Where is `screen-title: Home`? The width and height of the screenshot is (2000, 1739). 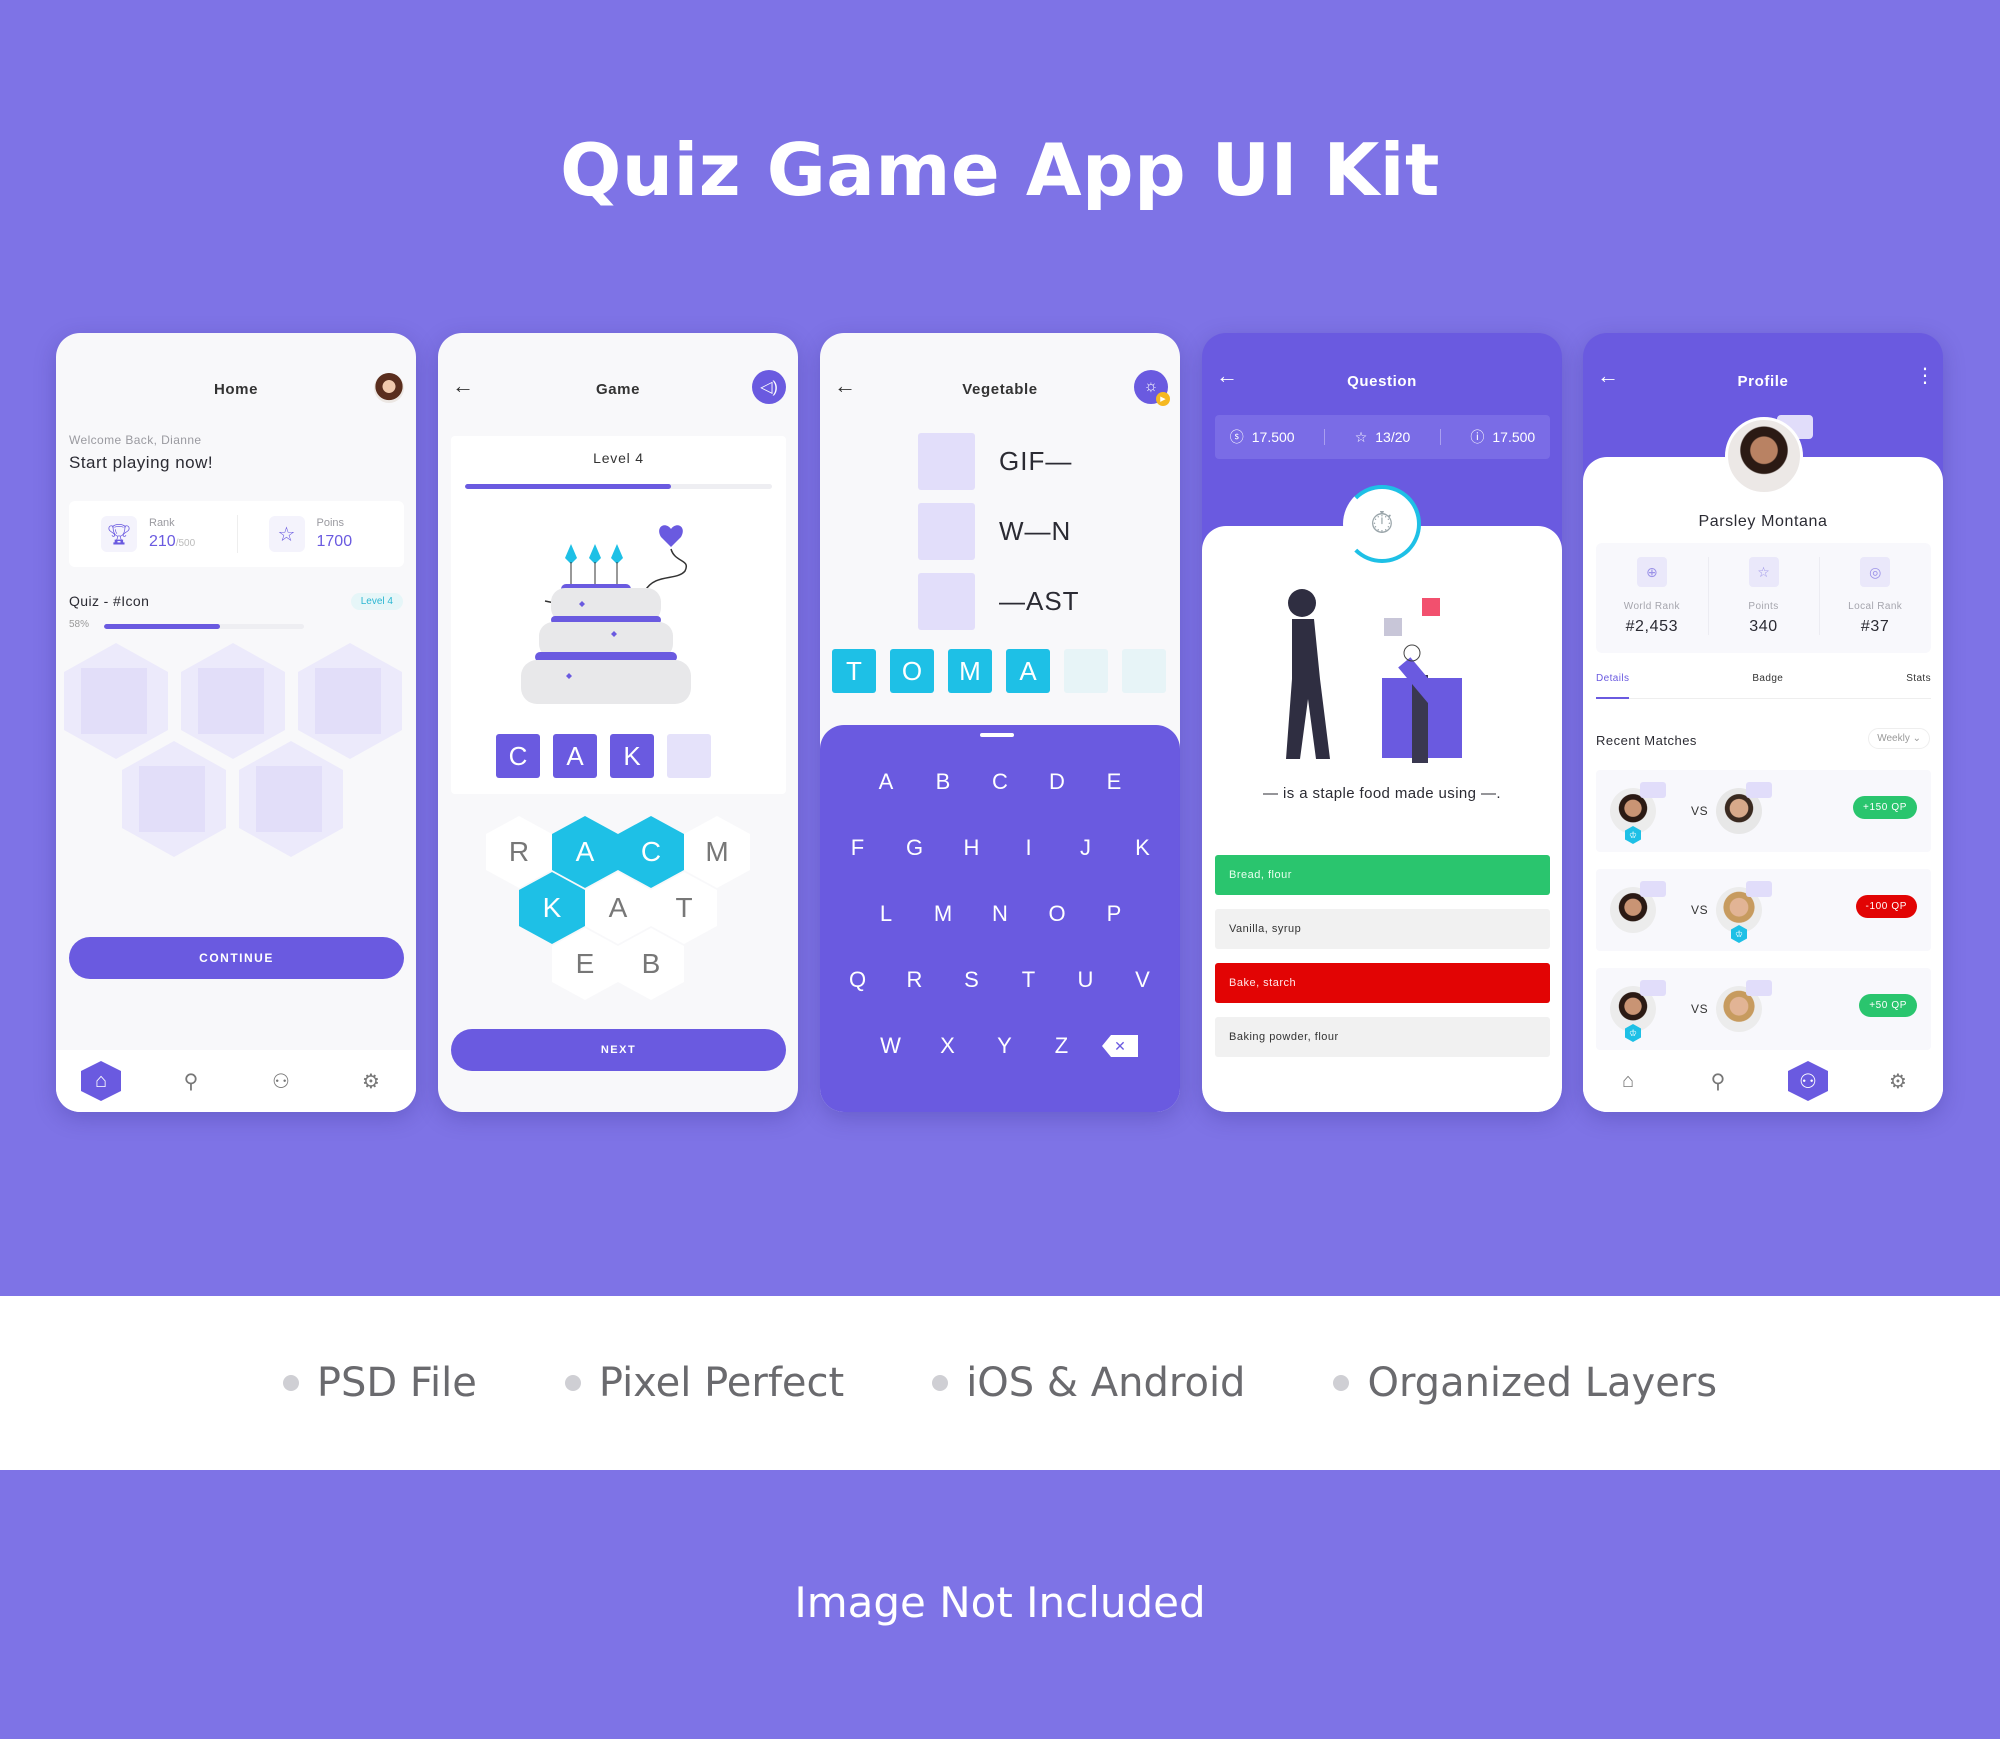
screen-title: Home is located at coordinates (236, 389).